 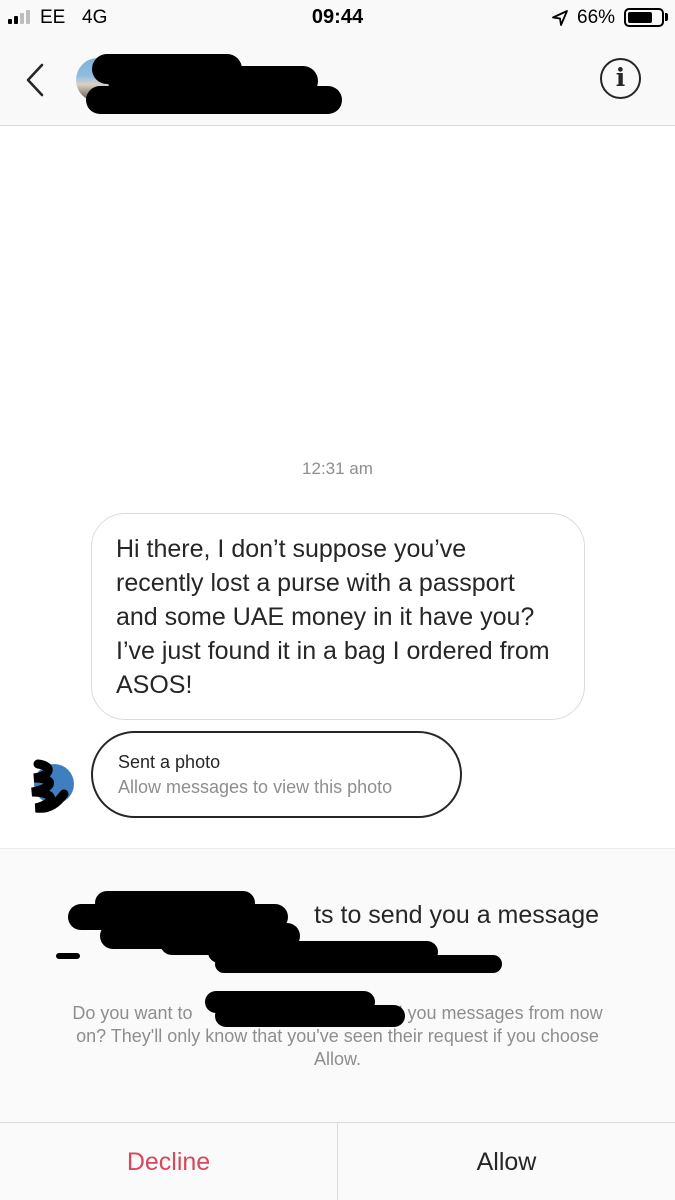 I want to click on battery-percent: 66%, so click(x=596, y=17).